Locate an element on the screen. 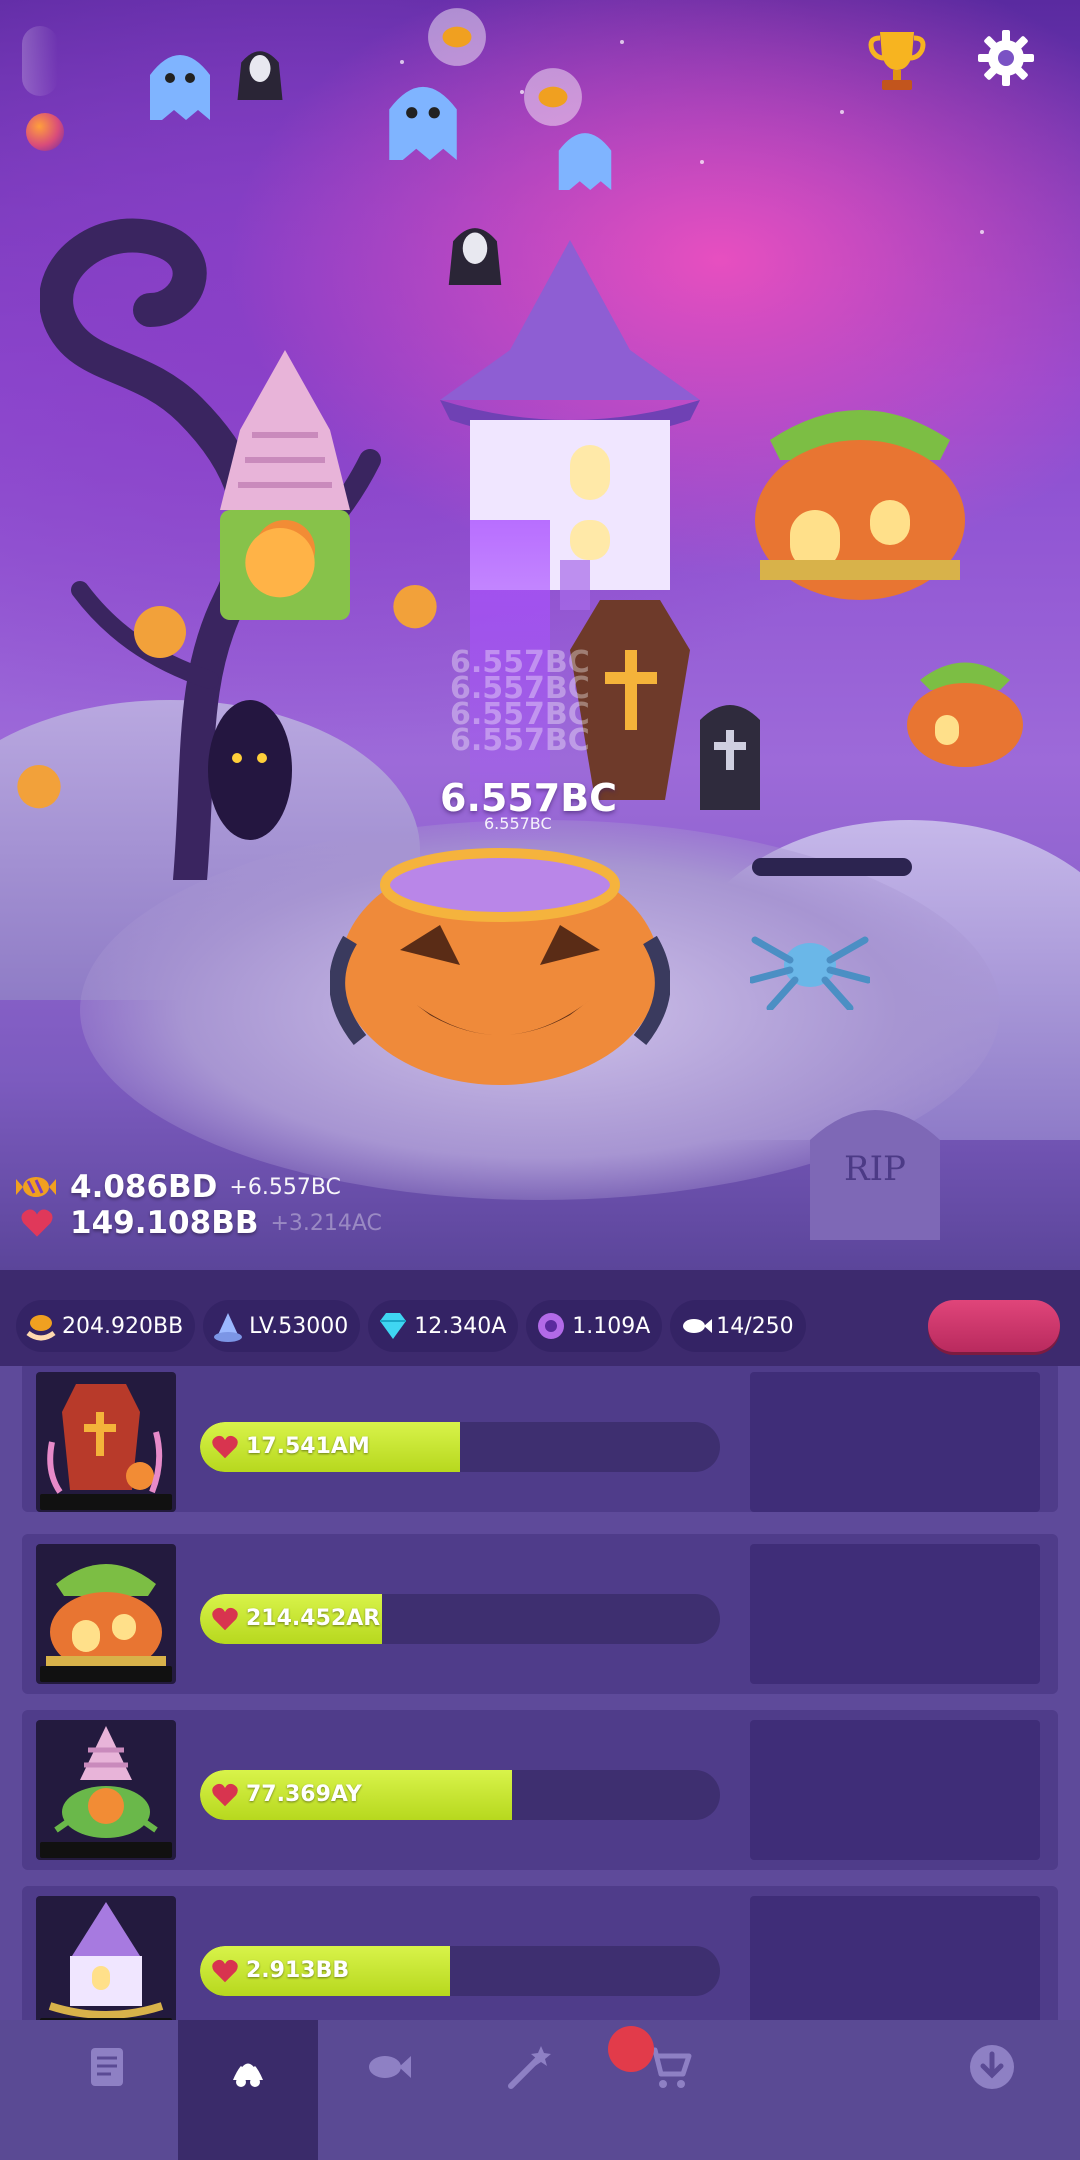 The width and height of the screenshot is (1080, 2160). trophy-icon is located at coordinates (897, 60).